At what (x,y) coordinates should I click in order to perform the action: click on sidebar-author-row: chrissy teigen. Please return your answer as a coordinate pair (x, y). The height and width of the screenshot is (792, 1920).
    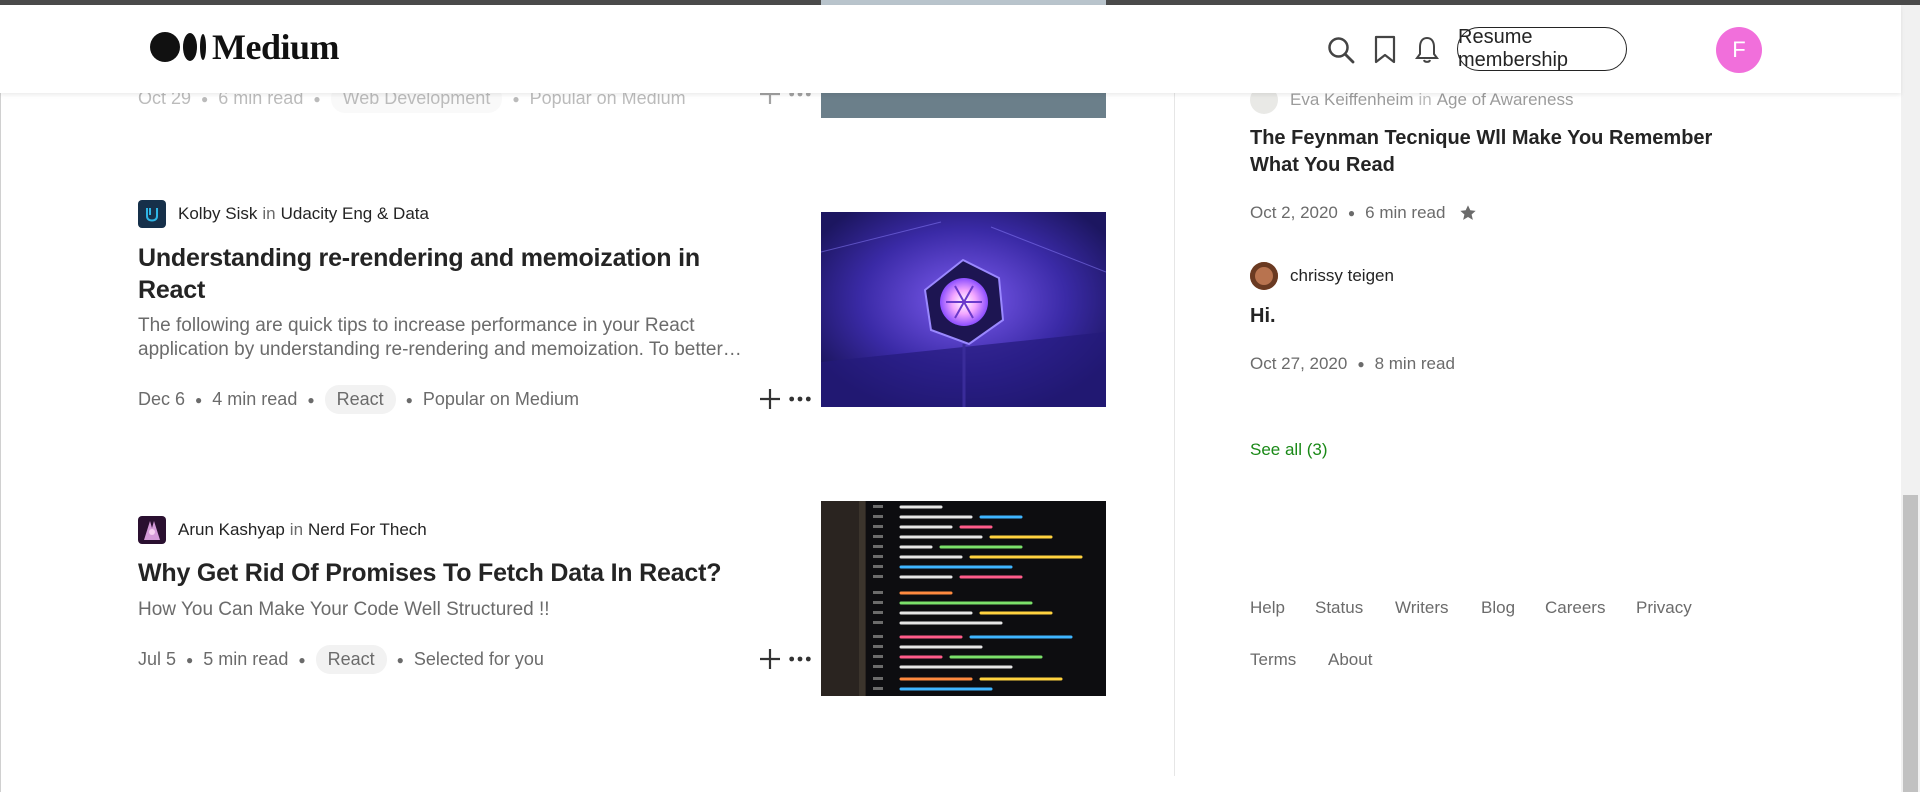
    Looking at the image, I should click on (1322, 276).